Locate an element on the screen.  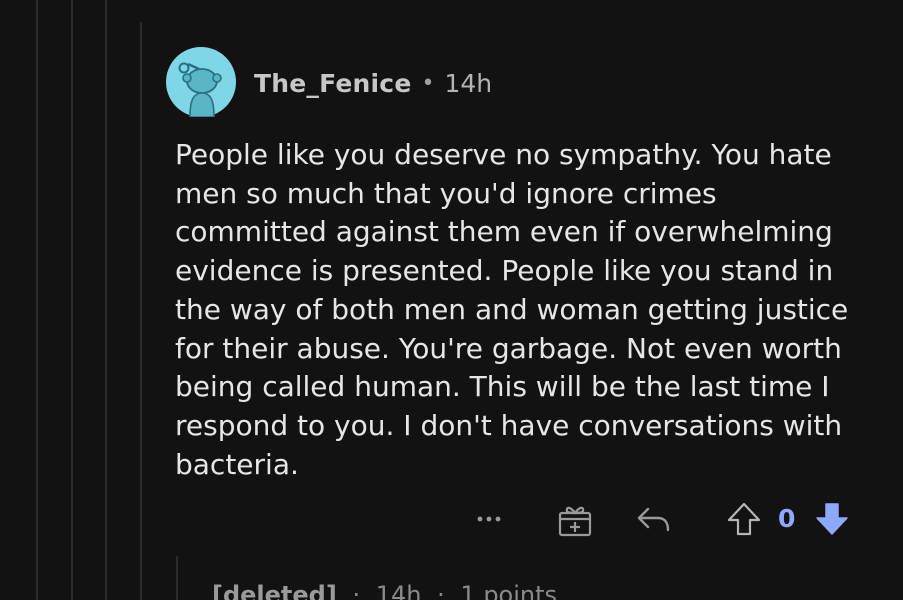
next-comment-points: 1 points is located at coordinates (509, 590).